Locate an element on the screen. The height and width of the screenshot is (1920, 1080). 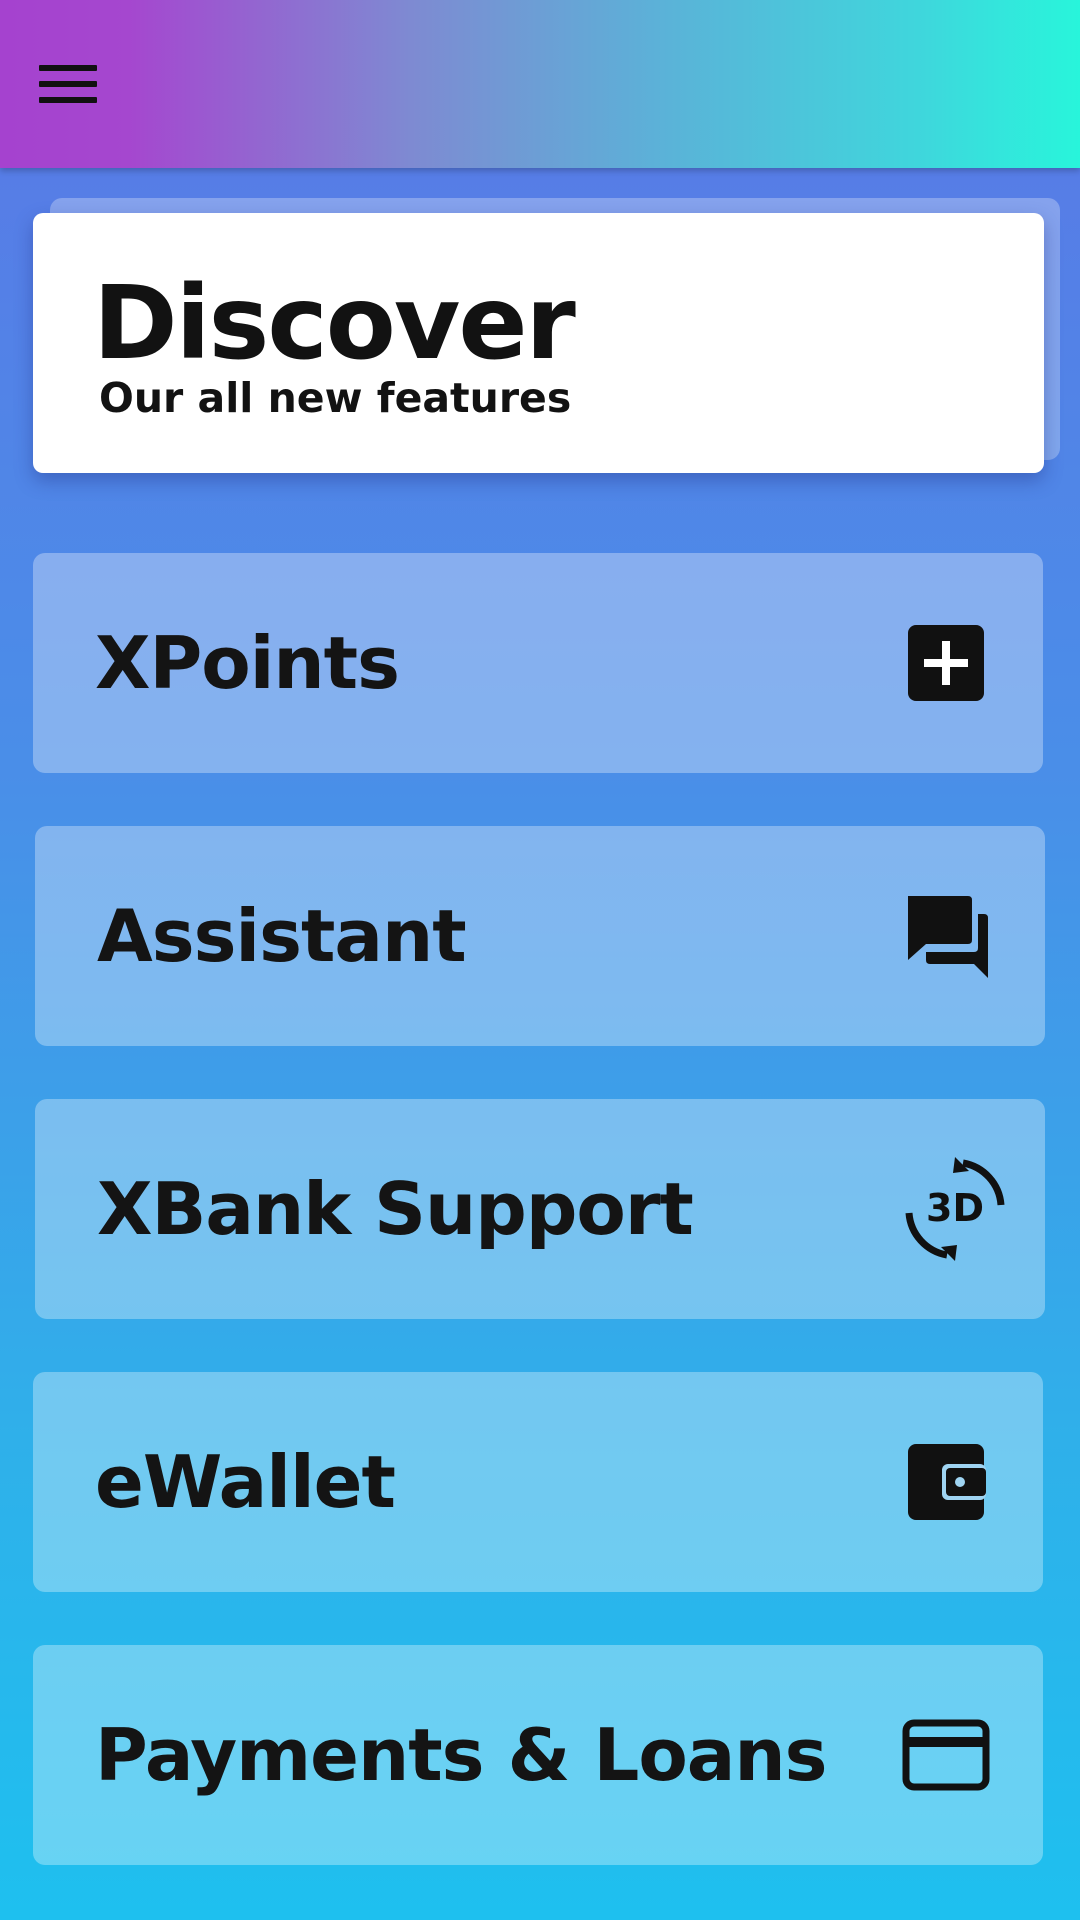
svg-text: 3D is located at coordinates (955, 1208).